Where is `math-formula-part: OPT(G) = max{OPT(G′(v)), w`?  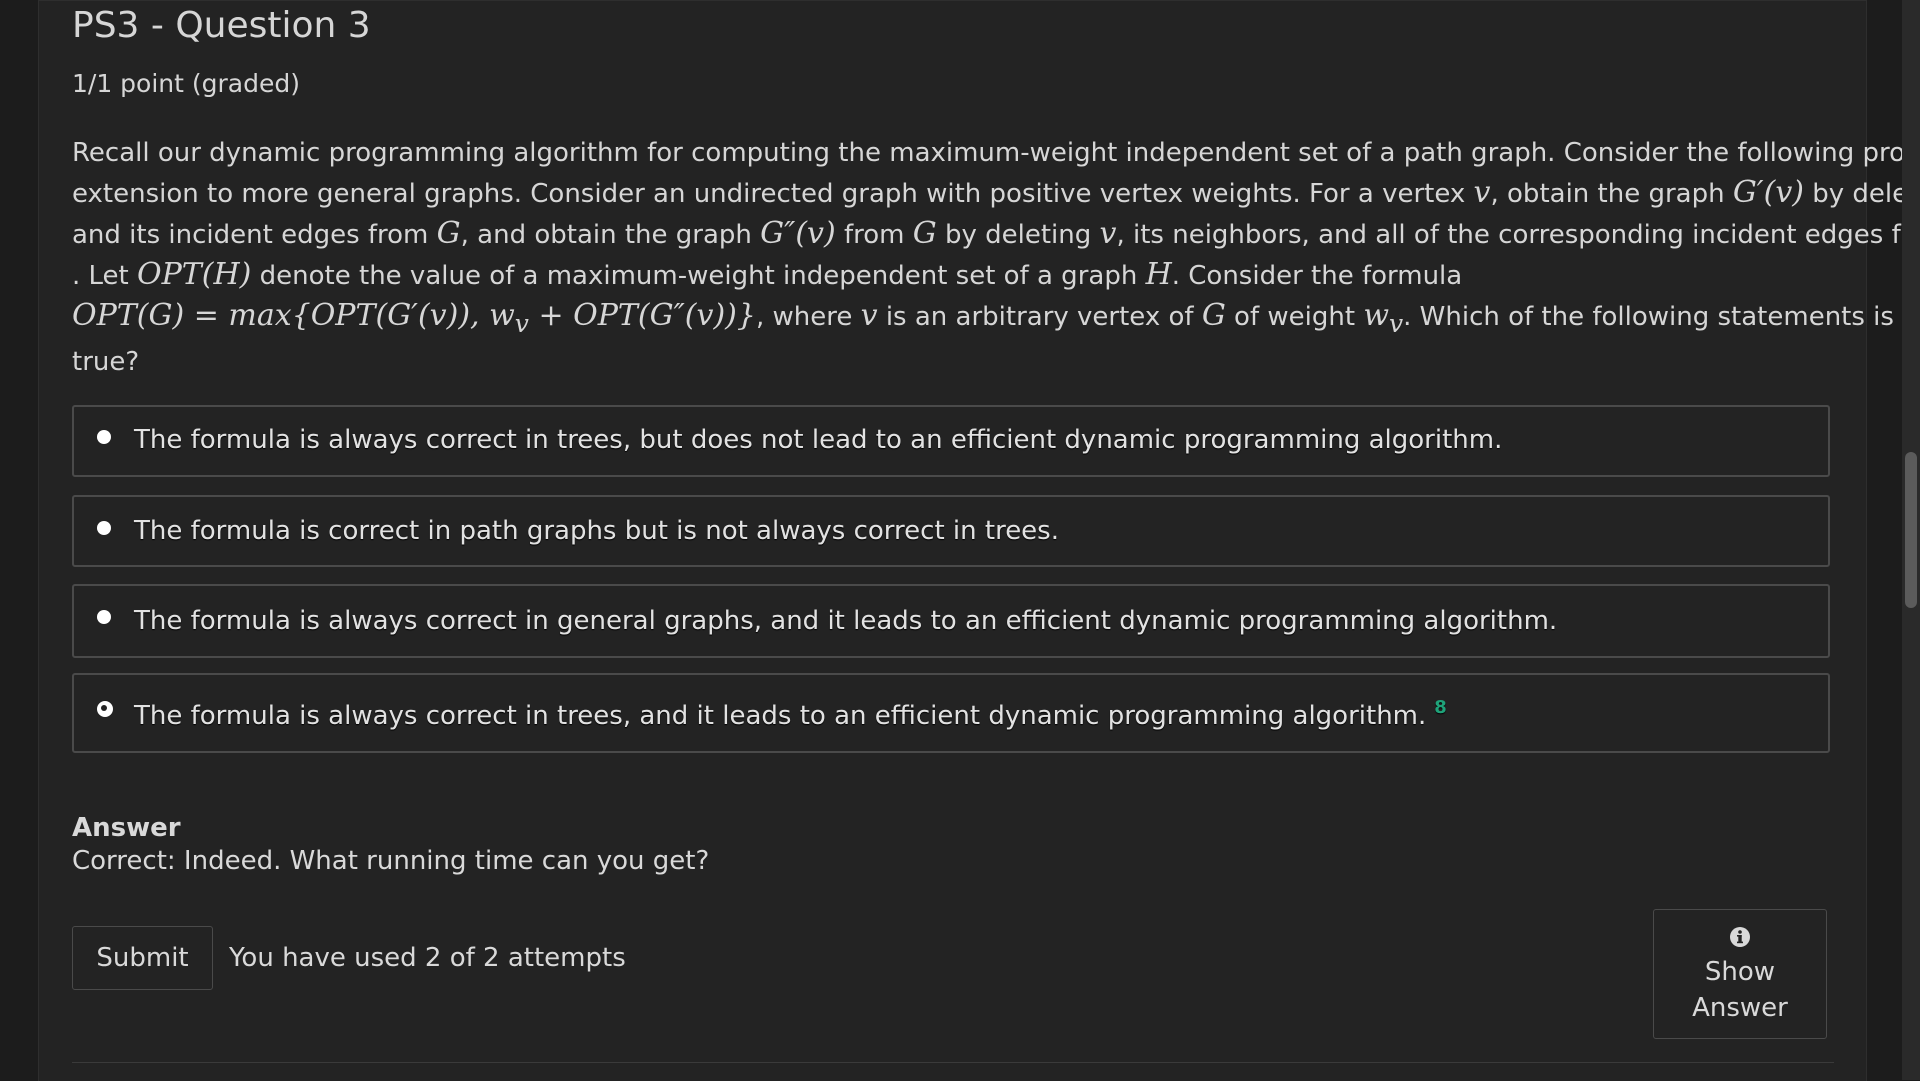 math-formula-part: OPT(G) = max{OPT(G′(v)), w is located at coordinates (293, 315).